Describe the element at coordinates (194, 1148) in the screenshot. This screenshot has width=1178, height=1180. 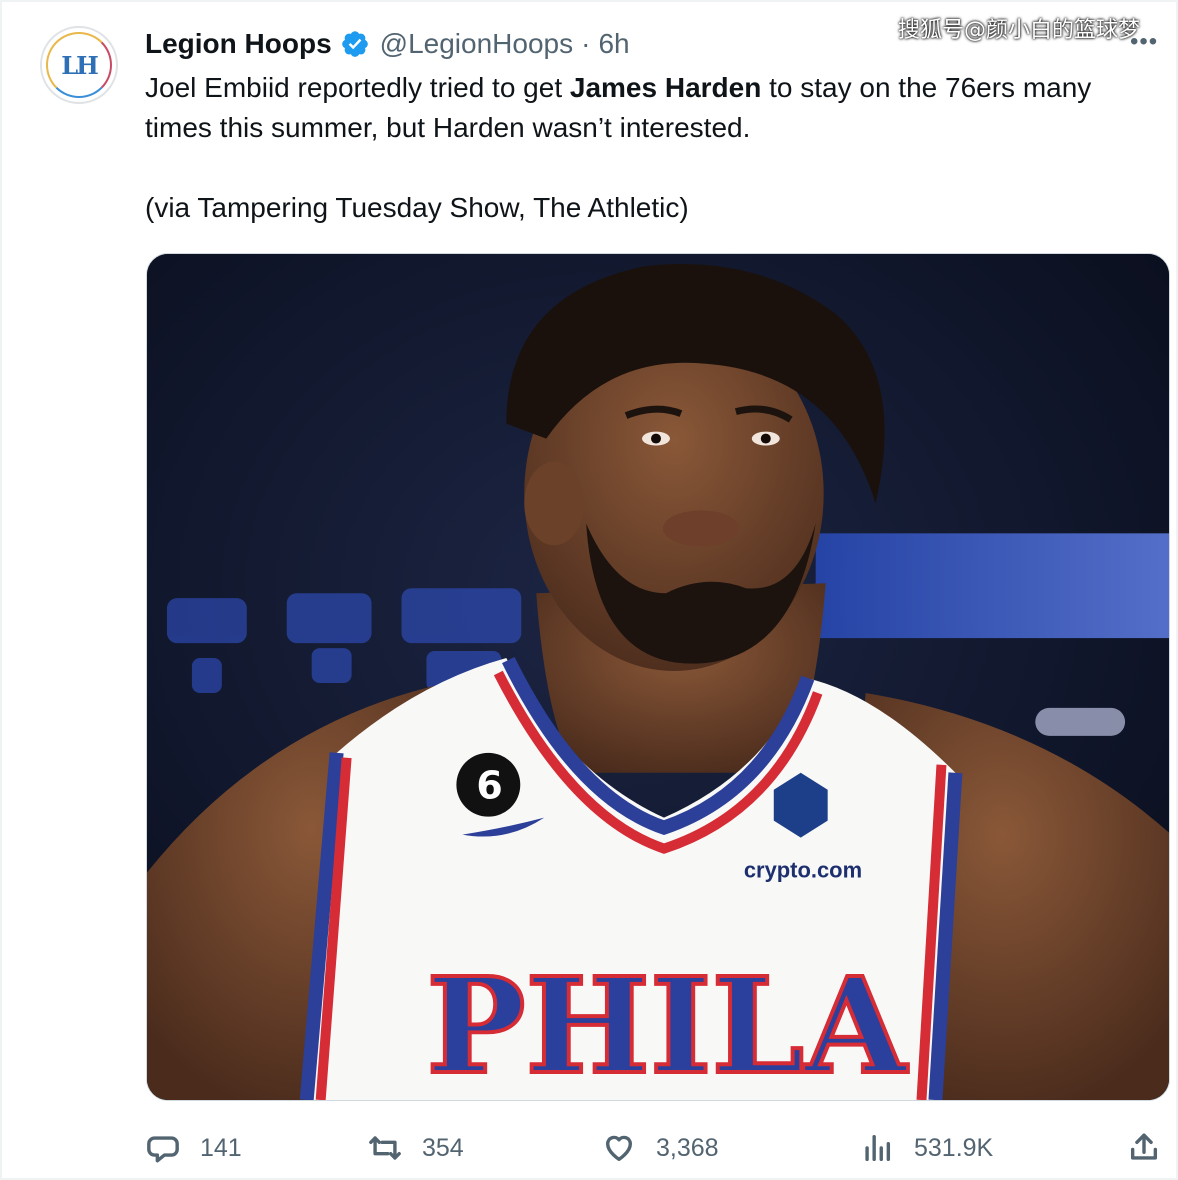
I see `reply-button: 141` at that location.